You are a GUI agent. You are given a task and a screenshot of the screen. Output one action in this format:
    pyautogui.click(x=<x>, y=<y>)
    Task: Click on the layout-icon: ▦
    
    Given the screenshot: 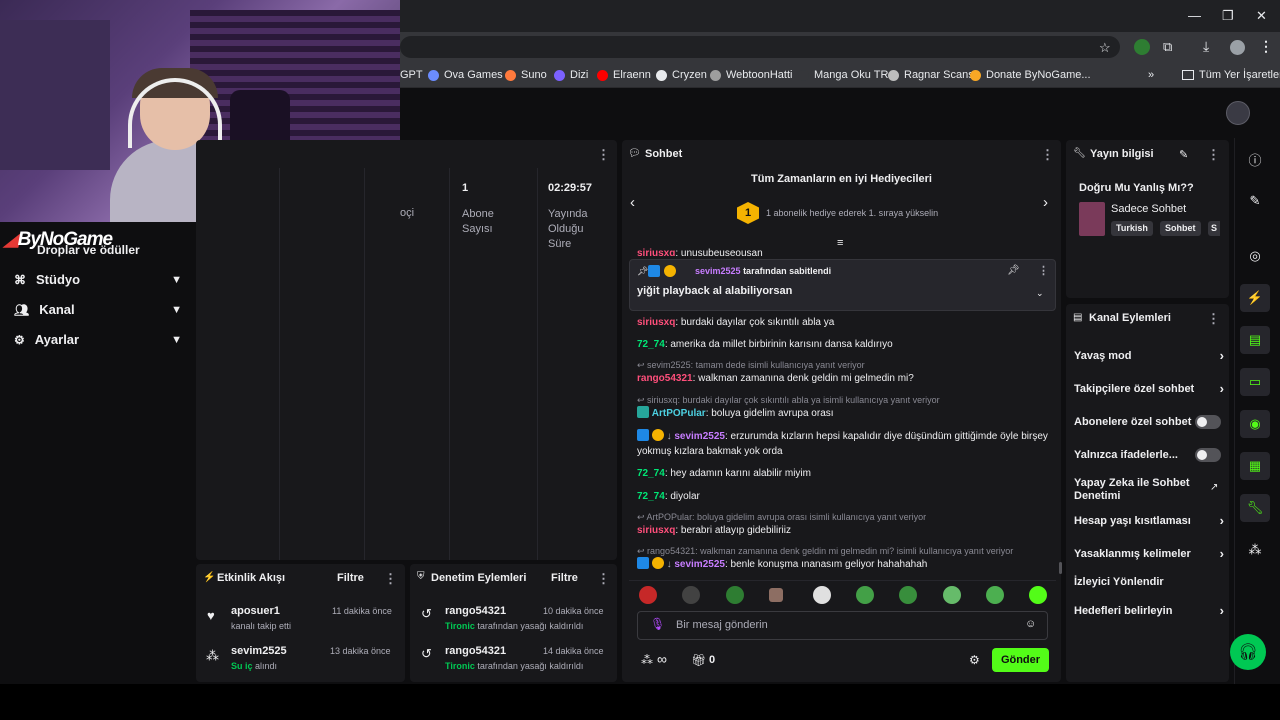 What is the action you would take?
    pyautogui.click(x=1255, y=466)
    